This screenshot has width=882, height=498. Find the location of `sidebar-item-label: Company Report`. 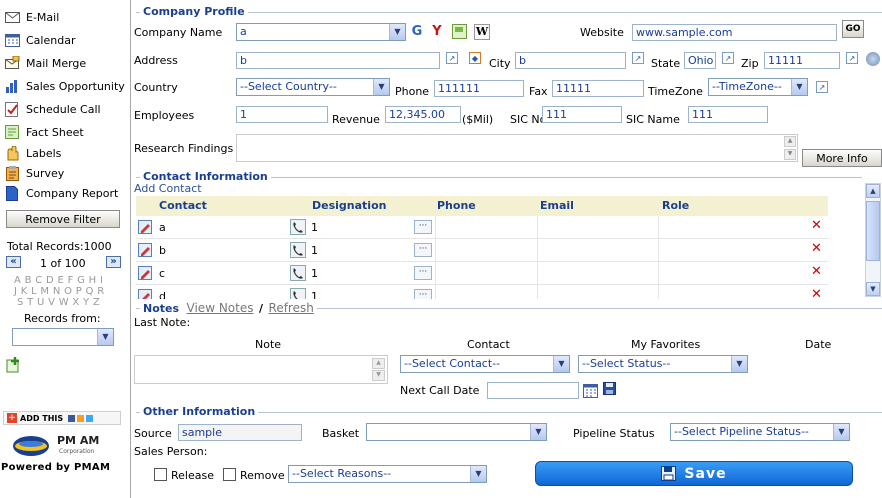

sidebar-item-label: Company Report is located at coordinates (72, 193).